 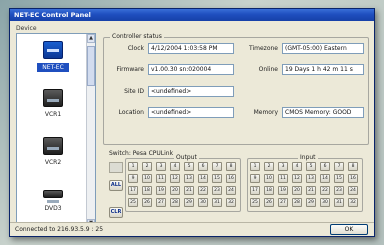 I want to click on input-button-7: 7, so click(x=339, y=166).